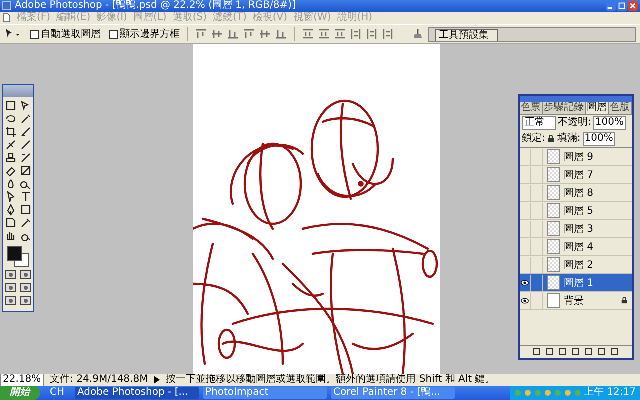 Image resolution: width=640 pixels, height=400 pixels. What do you see at coordinates (10, 210) in the screenshot?
I see `pen-icon` at bounding box center [10, 210].